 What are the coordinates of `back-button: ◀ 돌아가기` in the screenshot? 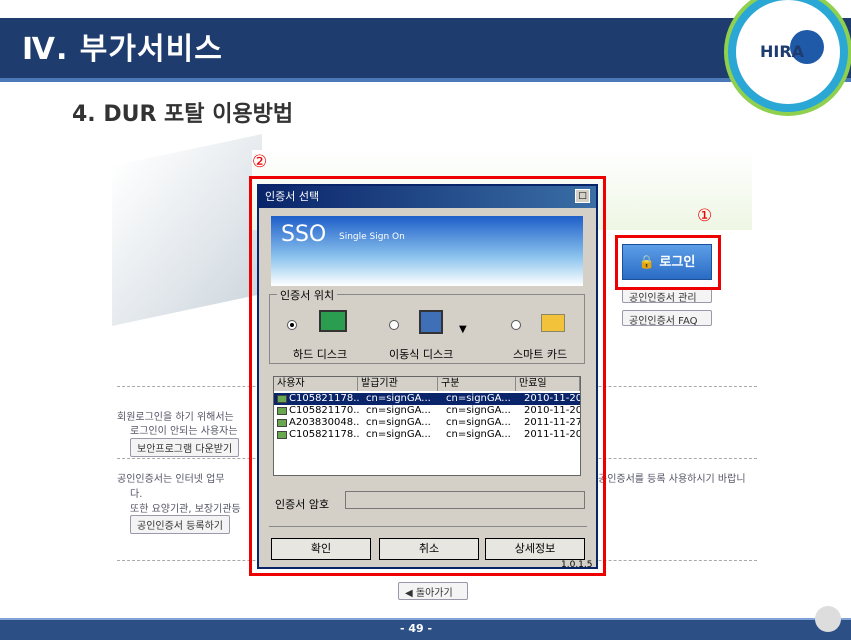 It's located at (433, 591).